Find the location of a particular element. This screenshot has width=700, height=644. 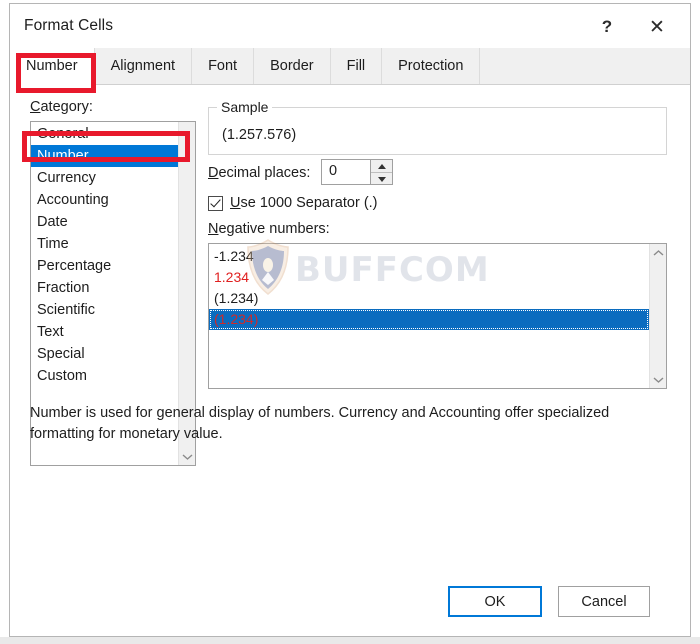

list-item: Percentage is located at coordinates (104, 266).